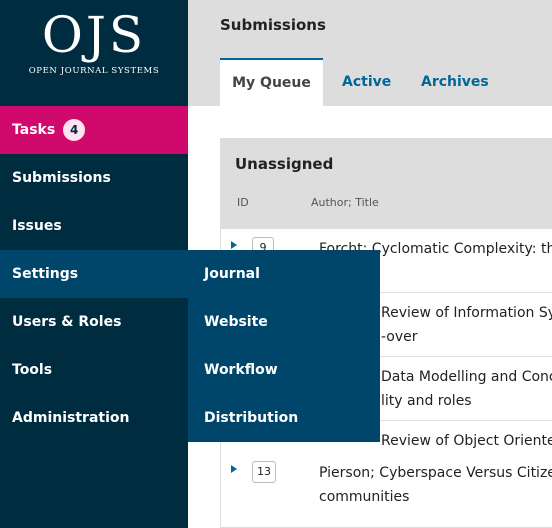 The height and width of the screenshot is (528, 552). What do you see at coordinates (399, 337) in the screenshot?
I see `title-line-2: -over` at bounding box center [399, 337].